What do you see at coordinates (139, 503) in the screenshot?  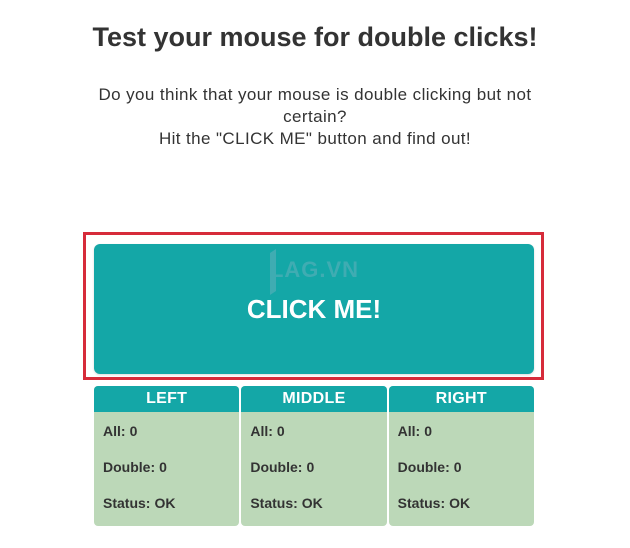 I see `left-status: Status: OK` at bounding box center [139, 503].